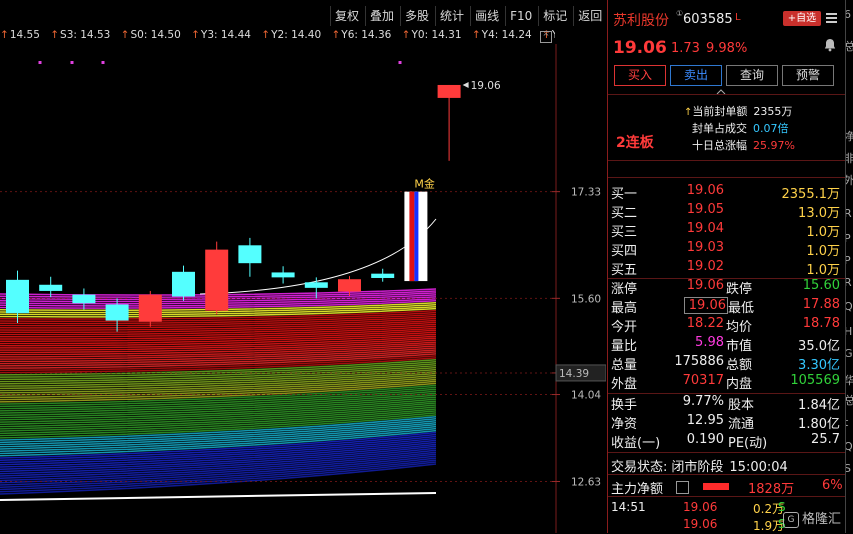 This screenshot has height=534, width=853. Describe the element at coordinates (546, 37) in the screenshot. I see `ma-legend-collapse-icon: ^` at that location.